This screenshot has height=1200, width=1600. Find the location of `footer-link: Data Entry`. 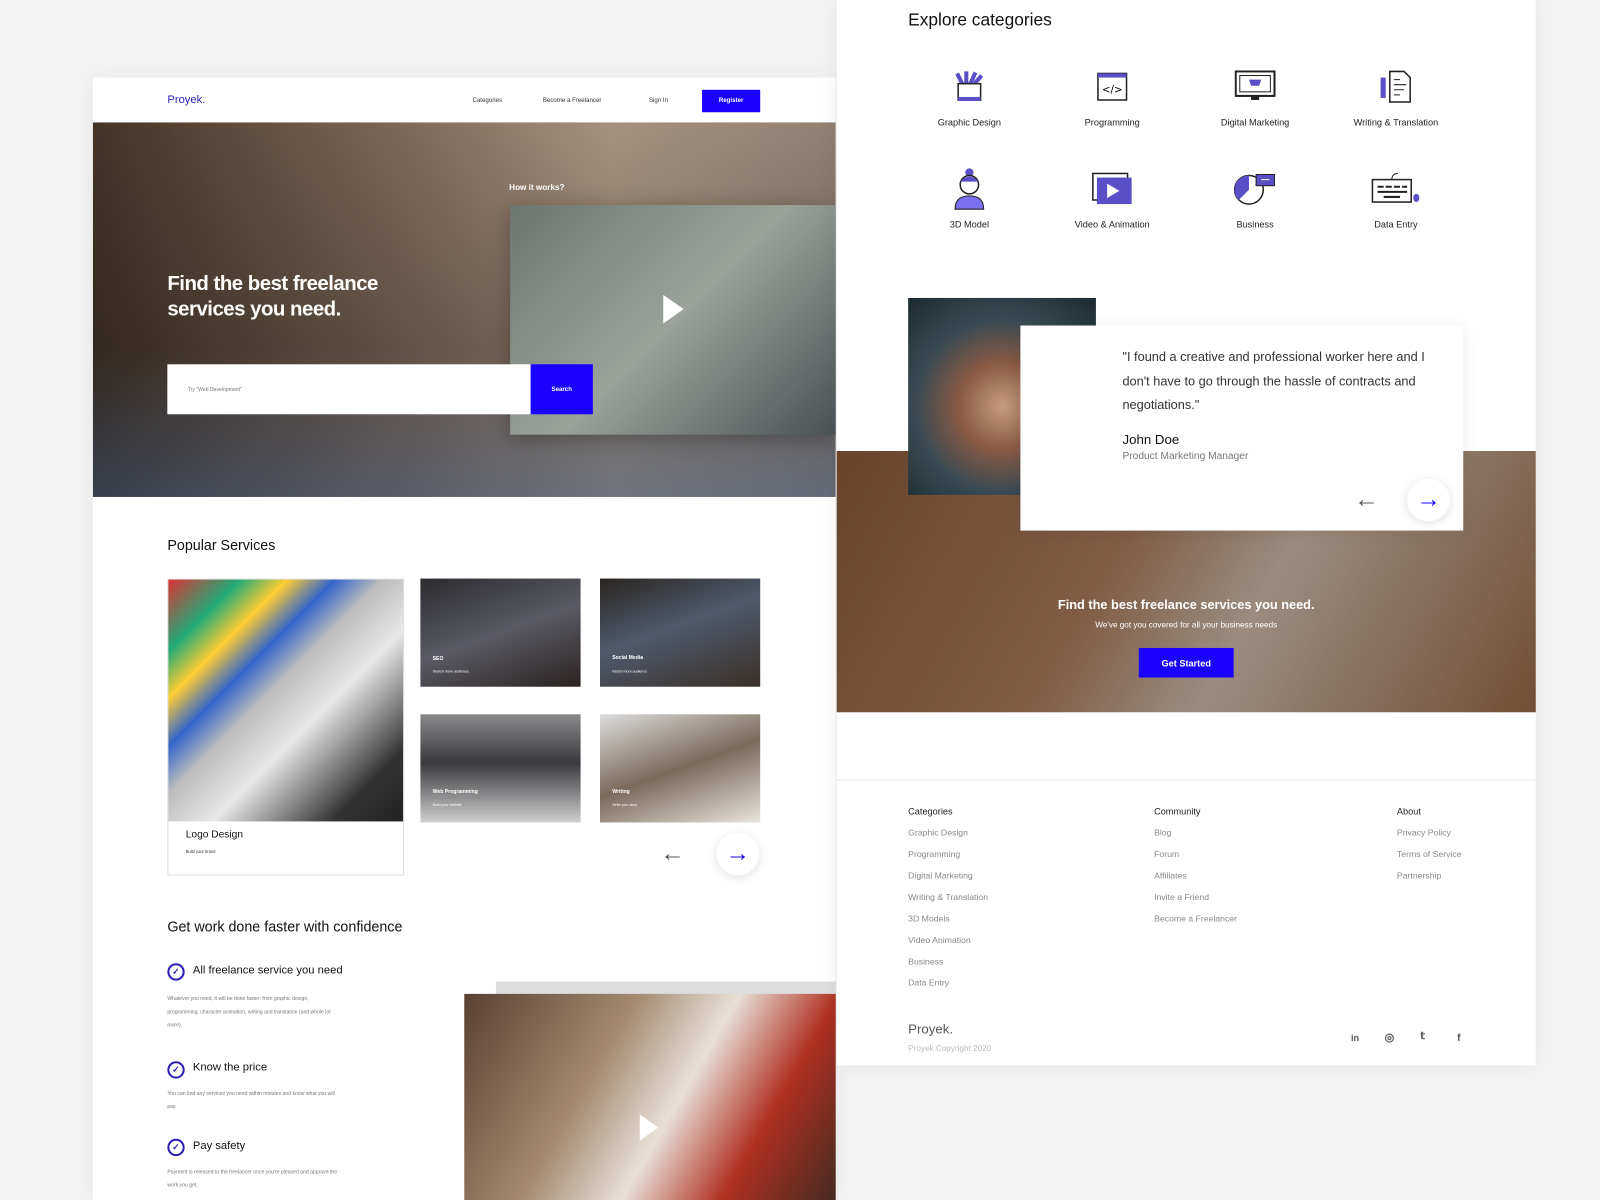

footer-link: Data Entry is located at coordinates (928, 983).